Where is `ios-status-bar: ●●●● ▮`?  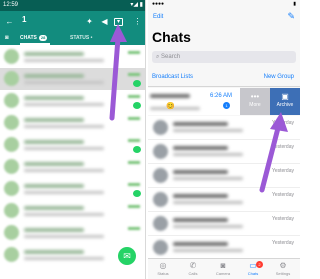 ios-status-bar: ●●●● ▮ is located at coordinates (224, 4).